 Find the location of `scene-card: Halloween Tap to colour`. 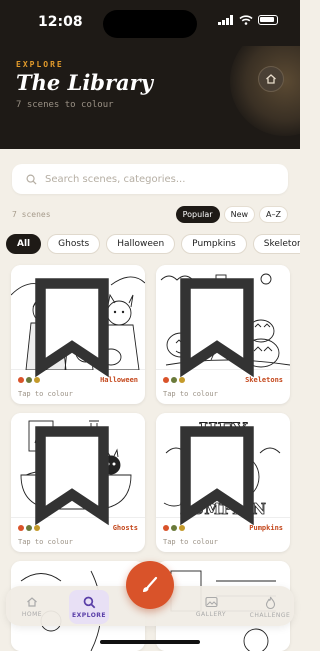

scene-card: Halloween Tap to colour is located at coordinates (78, 334).